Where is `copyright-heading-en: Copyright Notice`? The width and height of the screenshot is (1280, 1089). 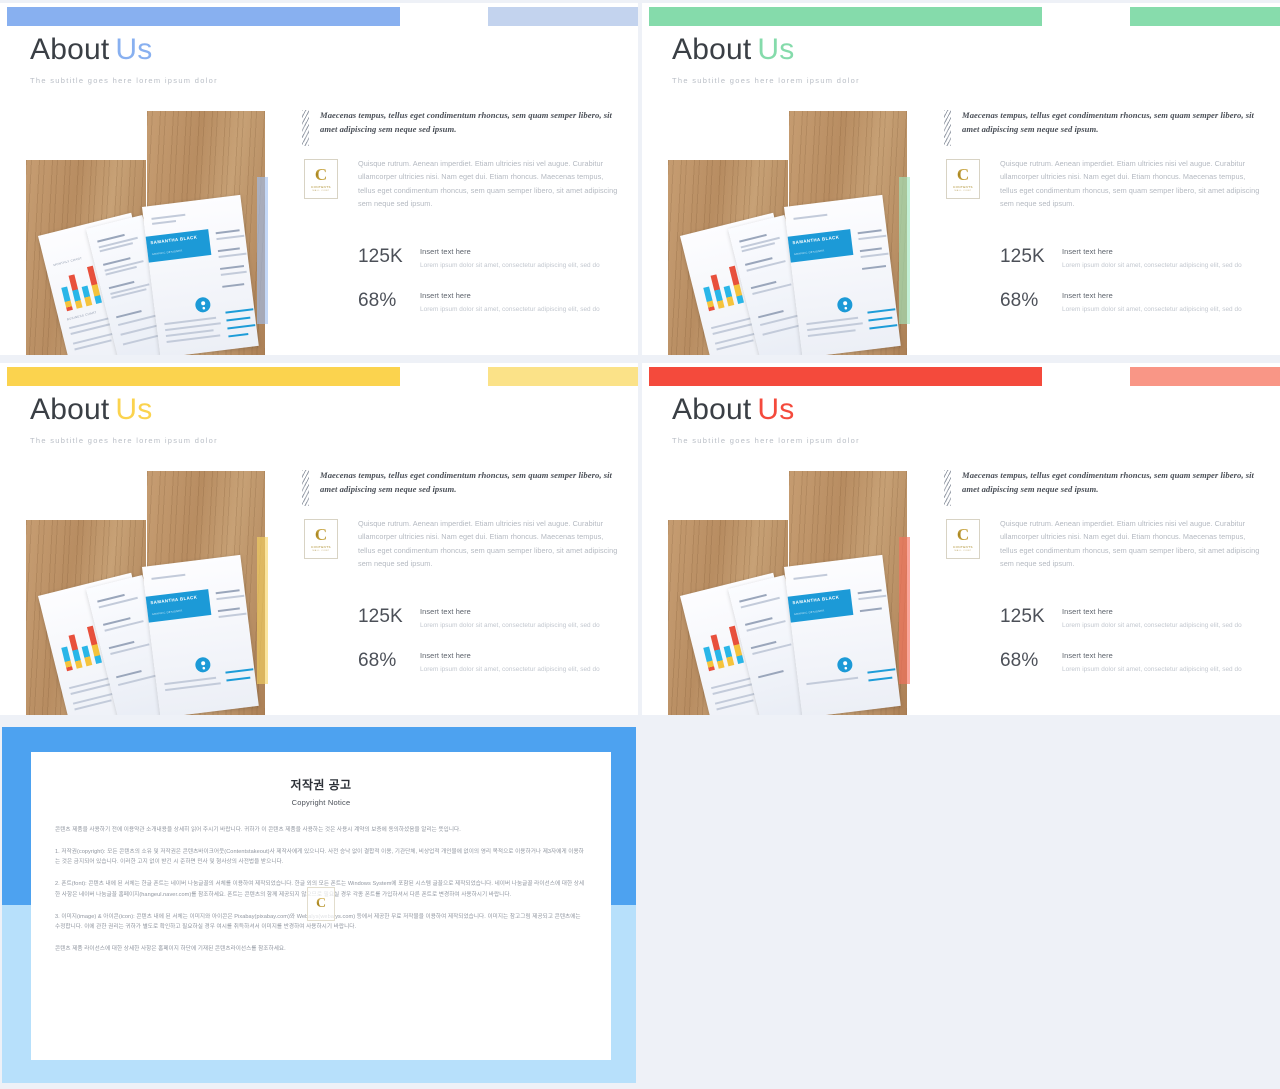
copyright-heading-en: Copyright Notice is located at coordinates (321, 802).